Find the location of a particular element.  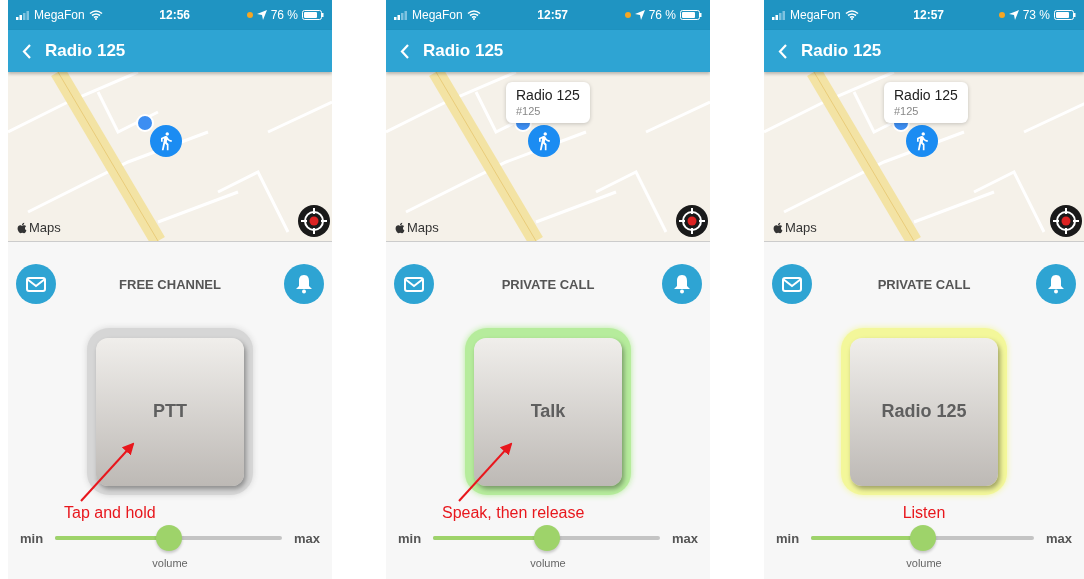

annotation-text: Tap and hold is located at coordinates (110, 513).